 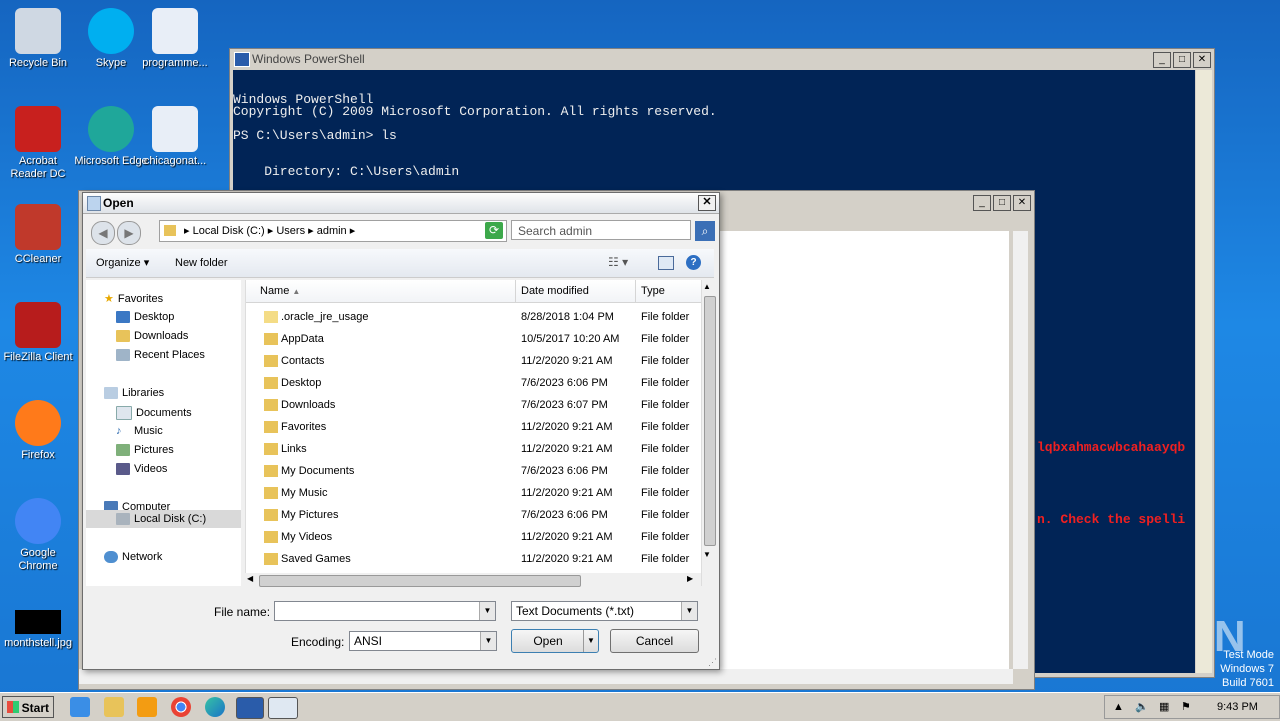 I want to click on forward-button: ▶, so click(x=129, y=233).